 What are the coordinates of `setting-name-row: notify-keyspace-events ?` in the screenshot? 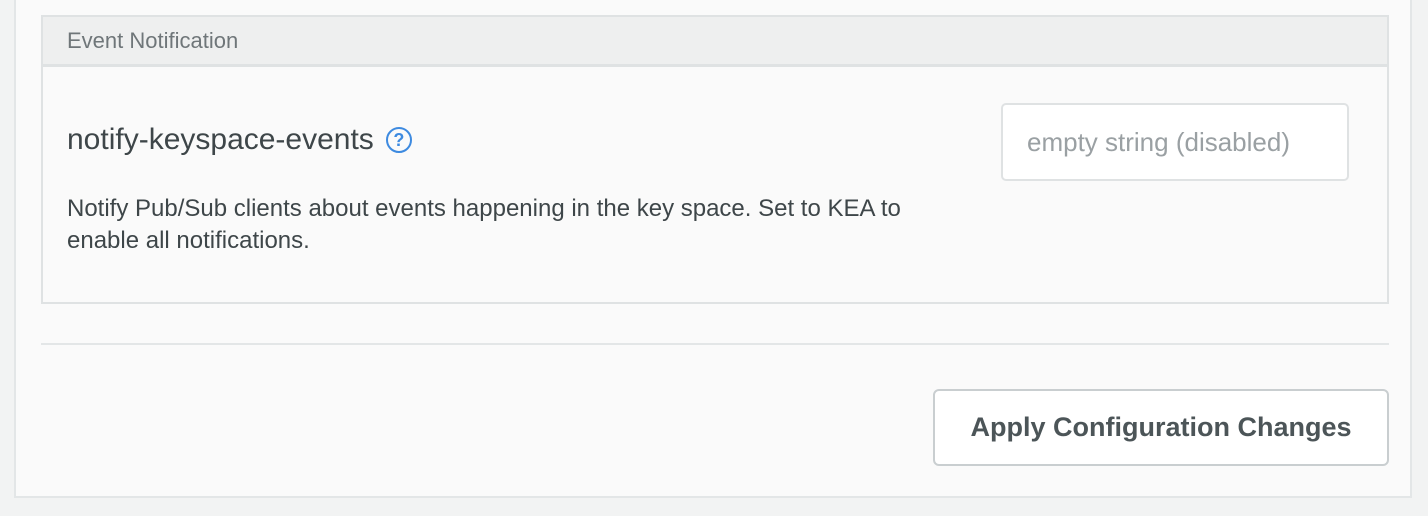 It's located at (239, 140).